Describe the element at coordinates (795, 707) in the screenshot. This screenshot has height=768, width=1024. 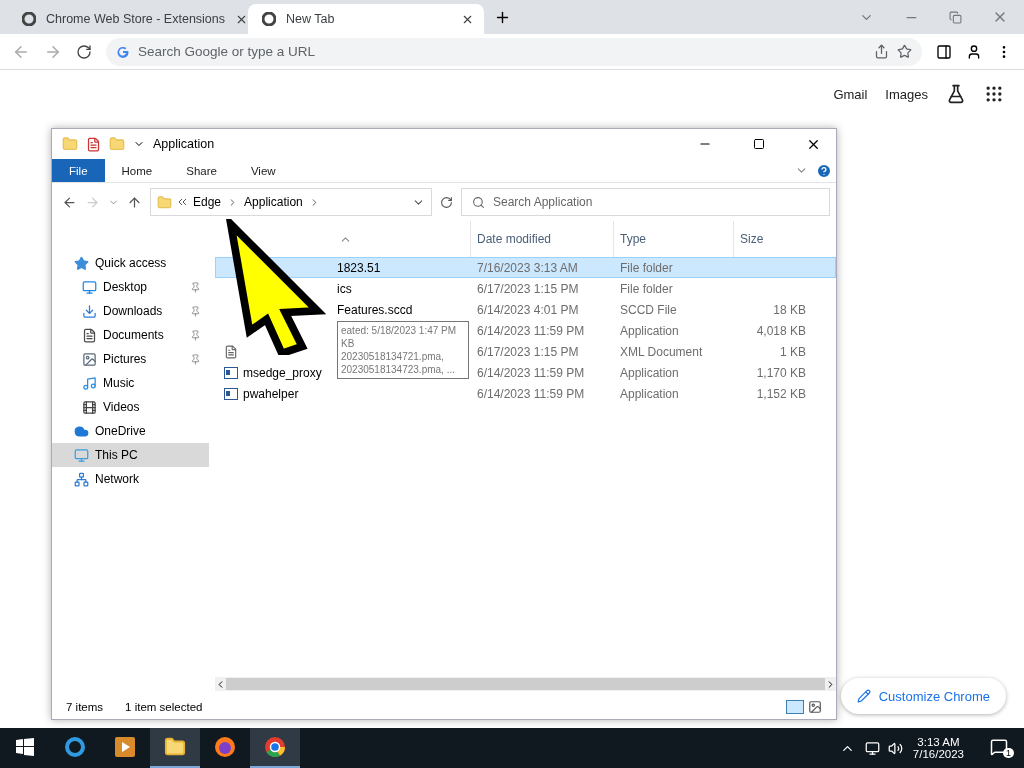
I see `details-view-icon` at that location.